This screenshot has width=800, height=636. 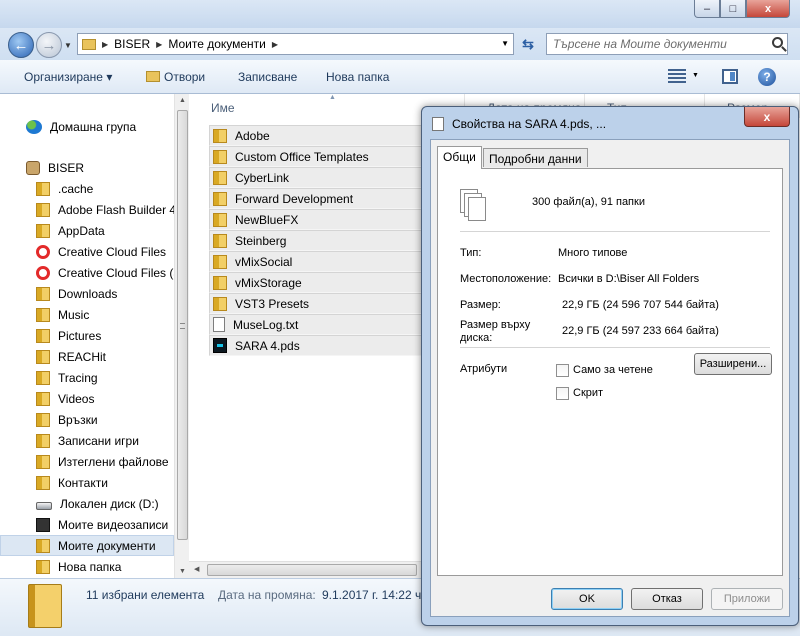 I want to click on dialog-close-button: x, so click(x=767, y=117).